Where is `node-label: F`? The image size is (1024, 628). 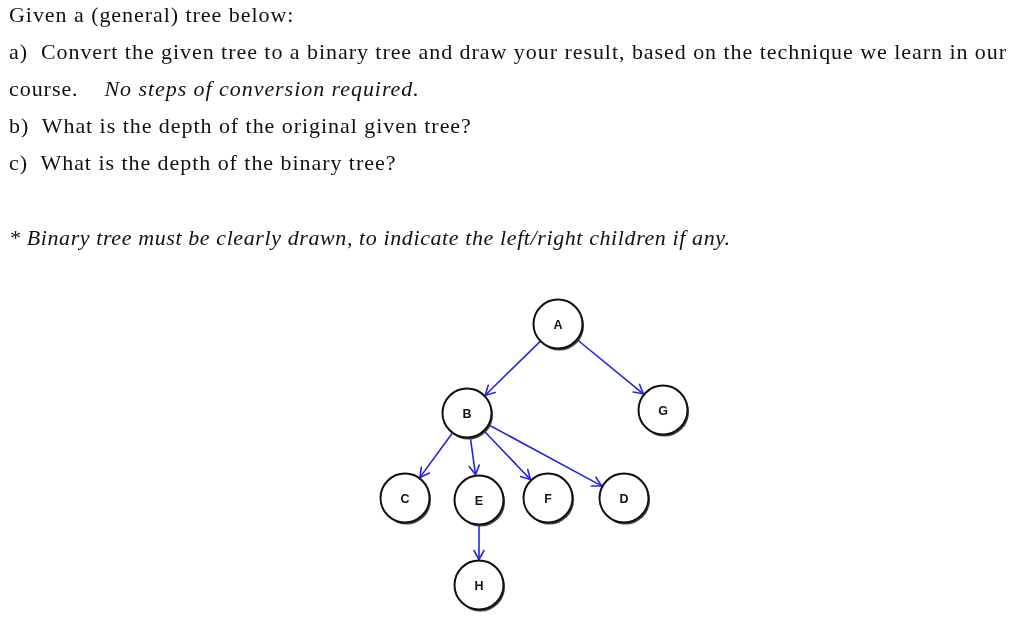
node-label: F is located at coordinates (548, 498).